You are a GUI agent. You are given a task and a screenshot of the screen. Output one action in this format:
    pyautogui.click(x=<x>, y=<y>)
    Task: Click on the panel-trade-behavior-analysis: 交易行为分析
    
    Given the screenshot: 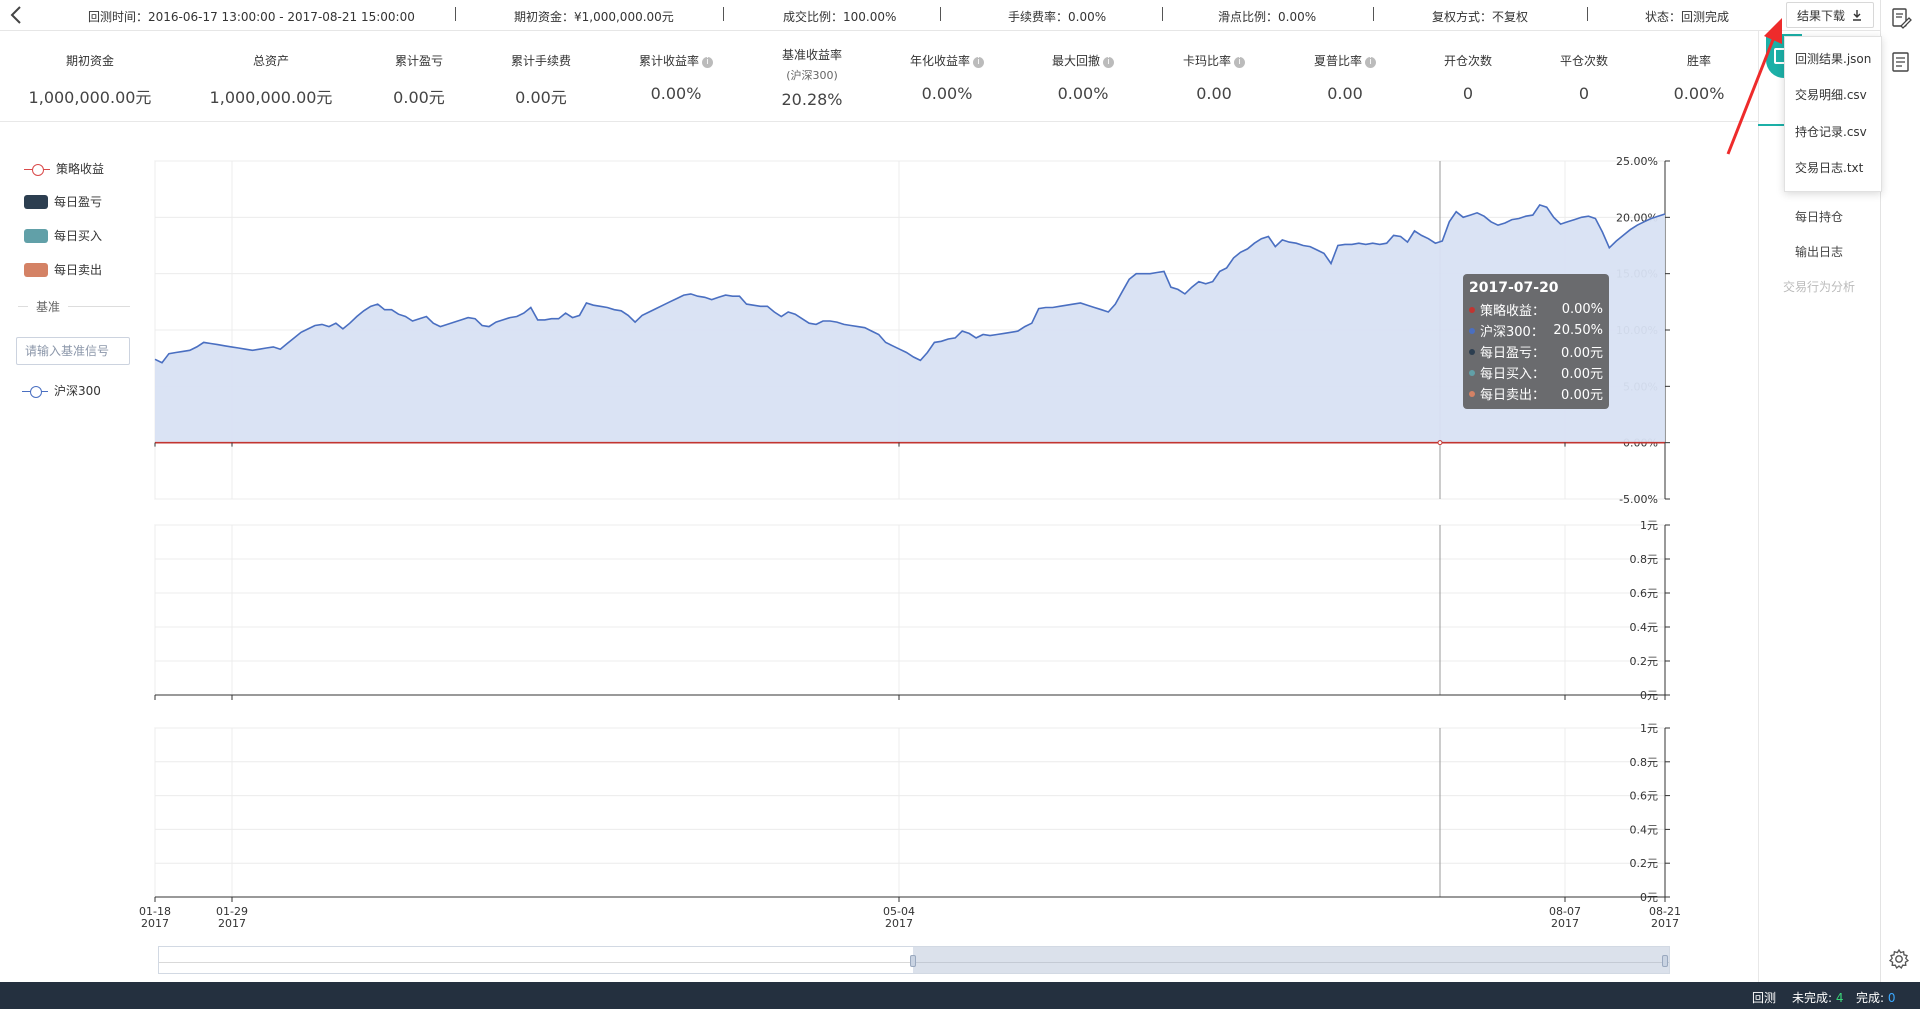 What is the action you would take?
    pyautogui.click(x=1819, y=286)
    